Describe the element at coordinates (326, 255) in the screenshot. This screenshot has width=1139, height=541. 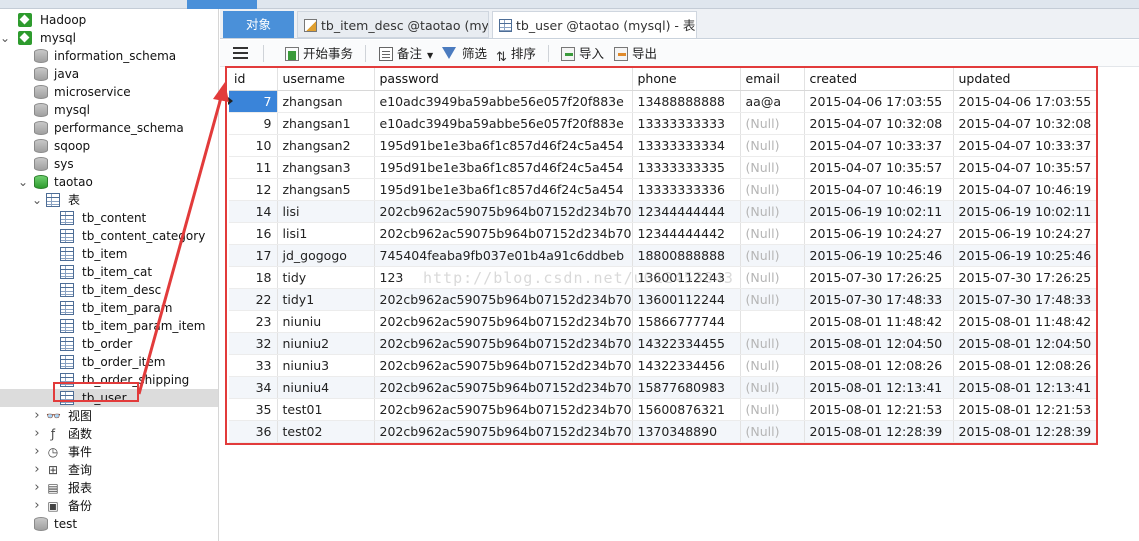
I see `cell-username: jd_gogogo` at that location.